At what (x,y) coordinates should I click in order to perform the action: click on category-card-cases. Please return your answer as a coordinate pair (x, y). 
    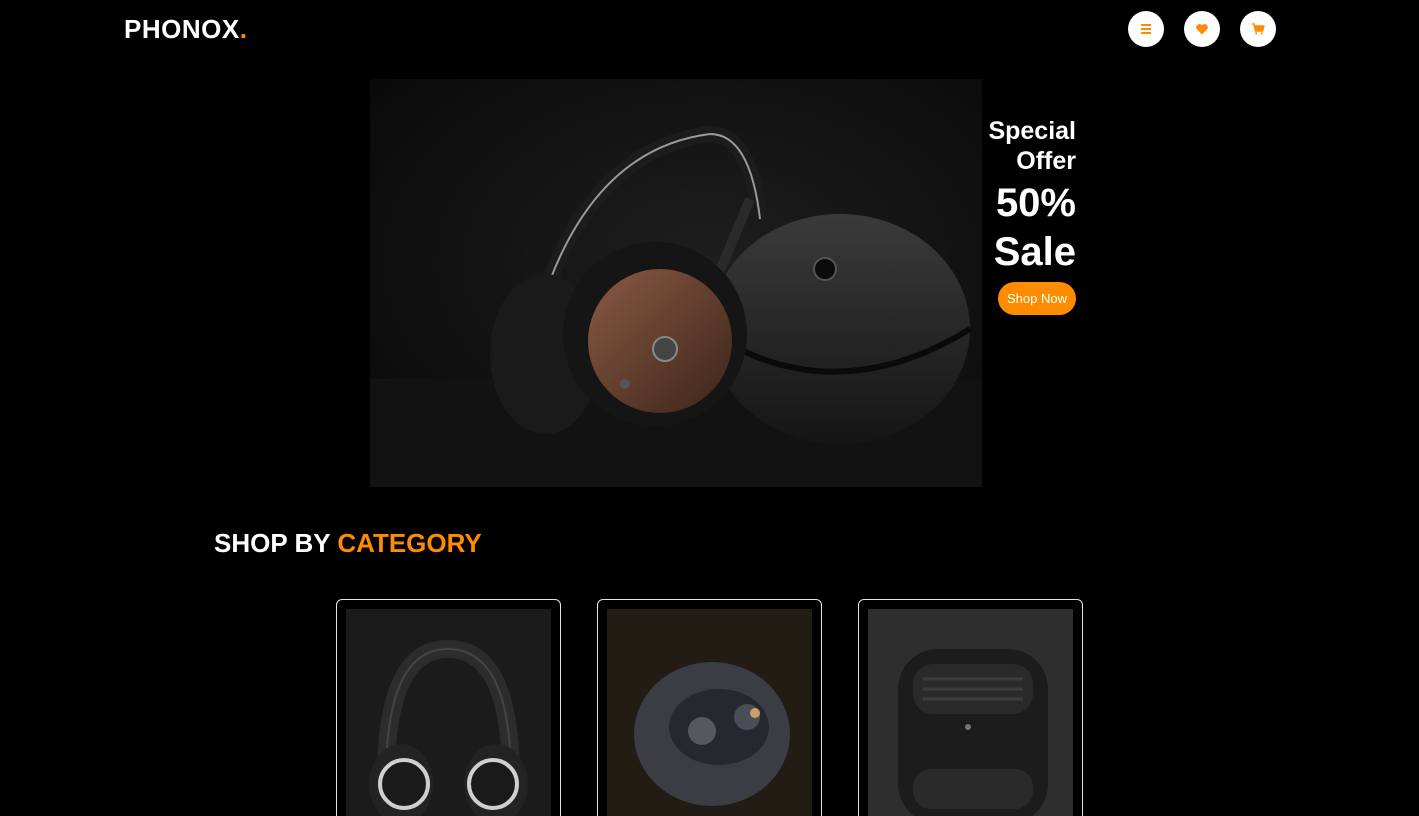
    Looking at the image, I should click on (970, 707).